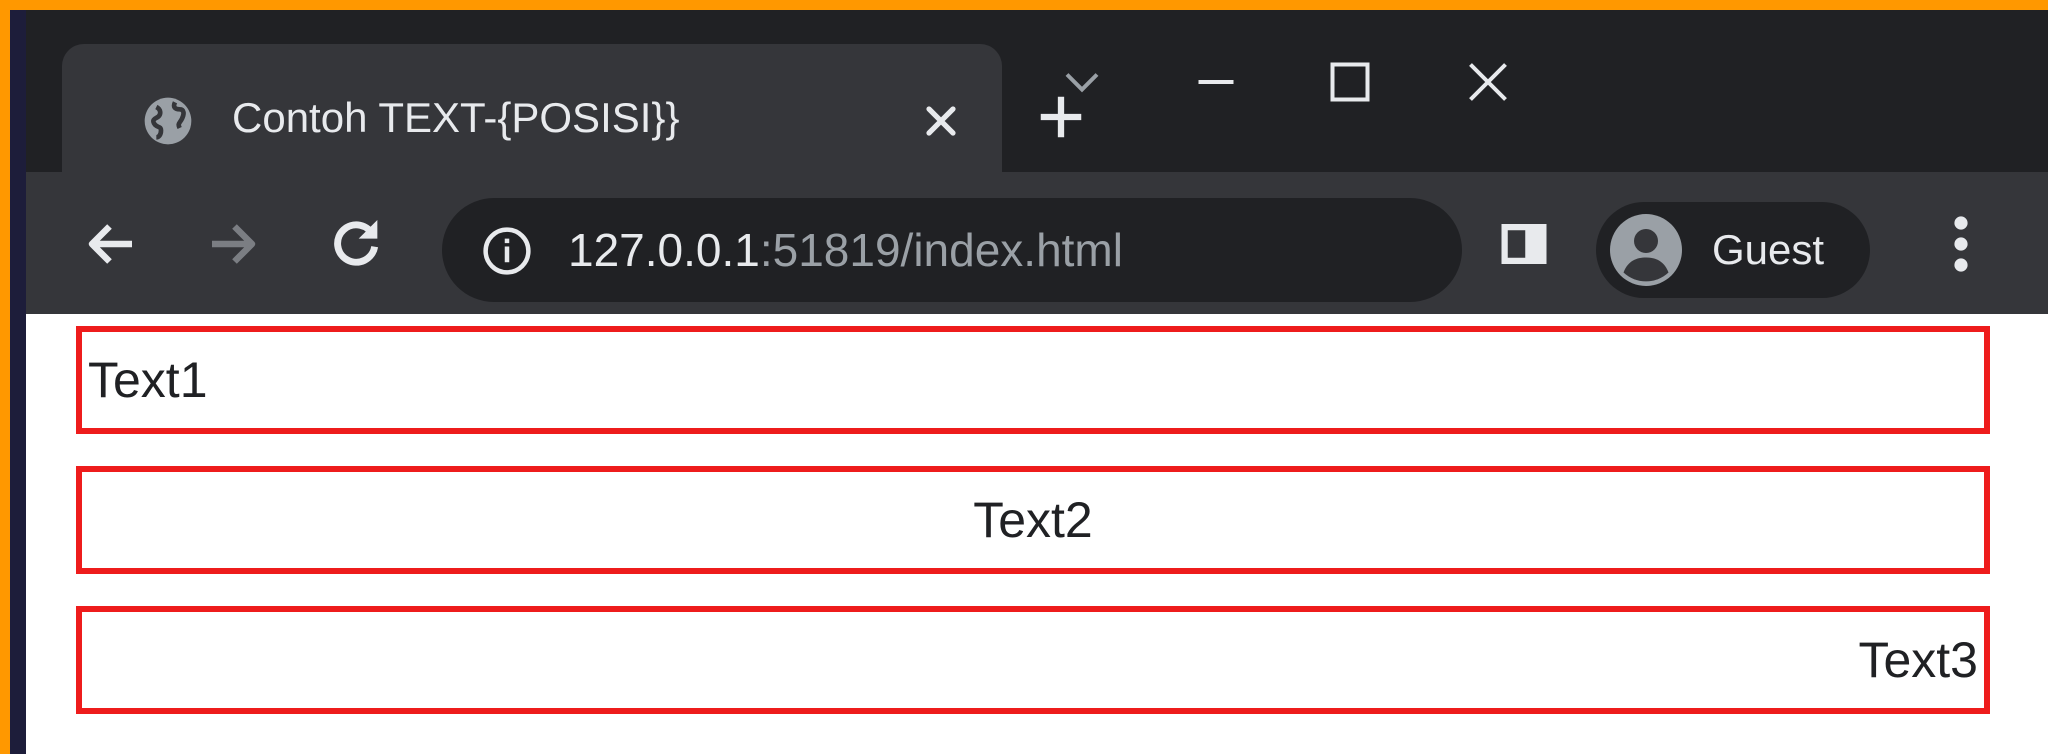  Describe the element at coordinates (168, 121) in the screenshot. I see `globe-icon` at that location.